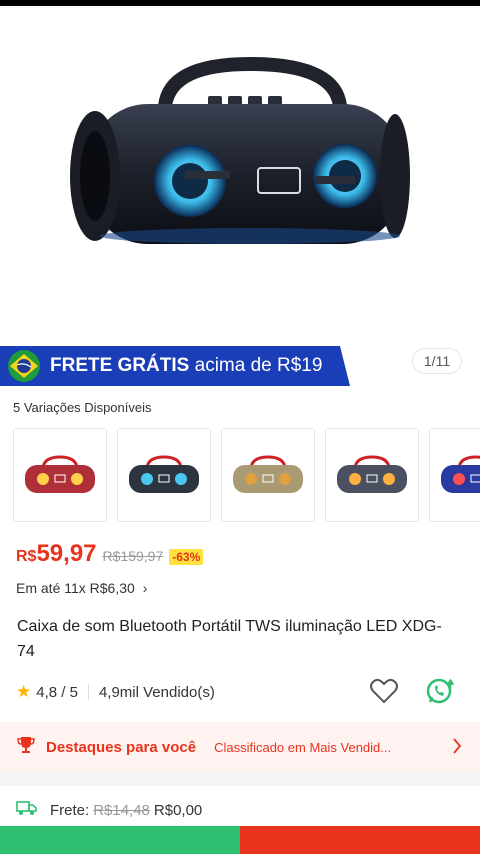  What do you see at coordinates (240, 810) in the screenshot?
I see `shipping-row: Frete: R$14,48 R$0,00` at bounding box center [240, 810].